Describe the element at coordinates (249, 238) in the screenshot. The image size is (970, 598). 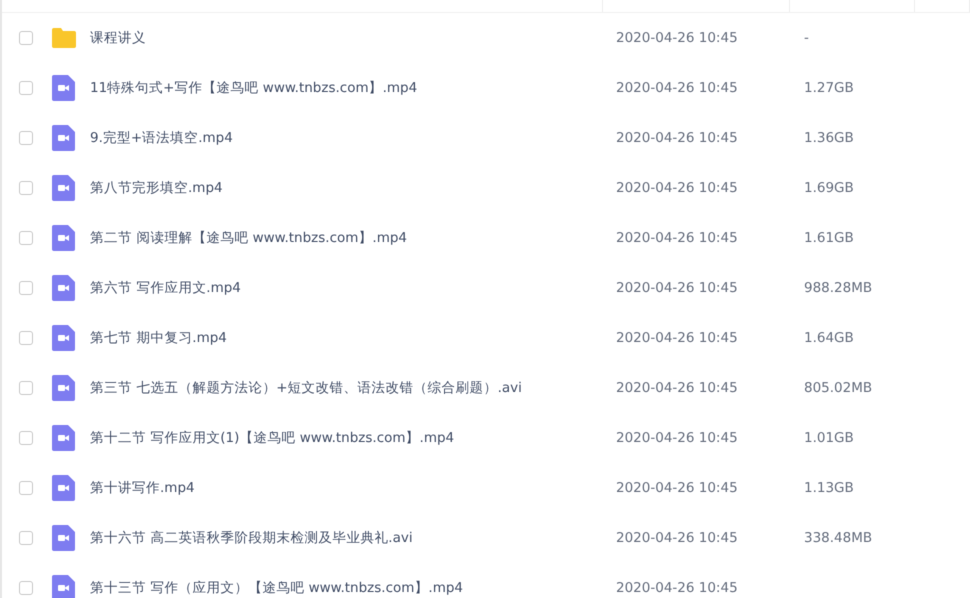
I see `file-name: 第二节 阅读理解【途鸟吧 www.tnbzs.com】.mp4` at that location.